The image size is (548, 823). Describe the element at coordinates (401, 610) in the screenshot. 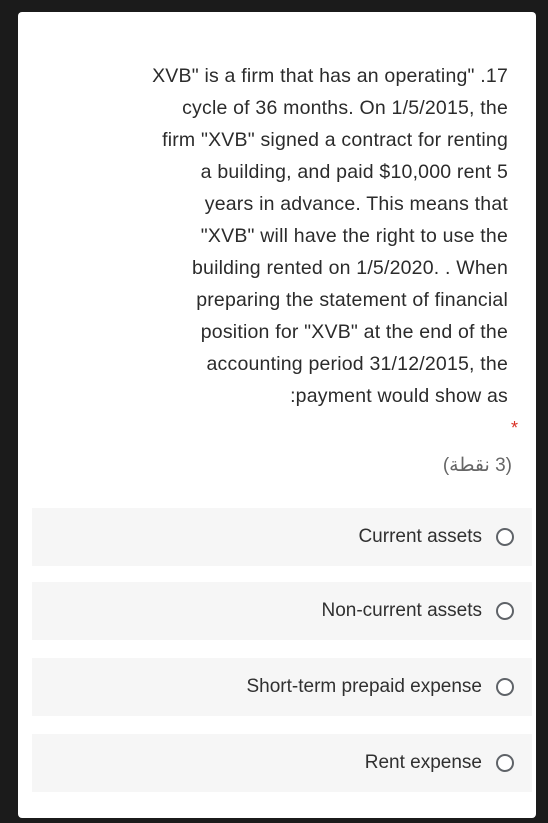

I see `option-label: Non-current assets` at that location.